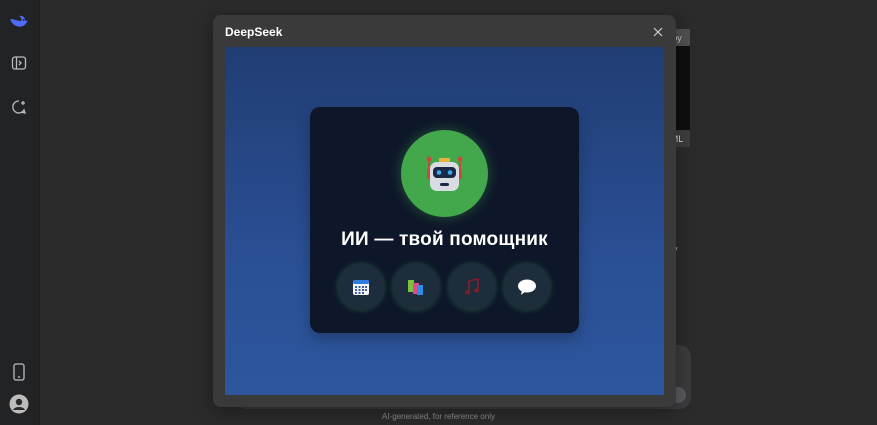 The width and height of the screenshot is (877, 425). I want to click on speech-bubble-icon, so click(527, 287).